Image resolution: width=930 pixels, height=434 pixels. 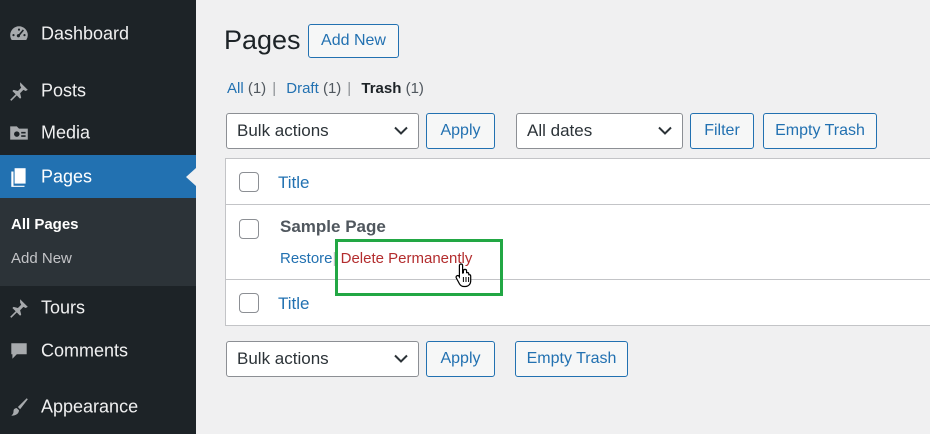 What do you see at coordinates (578, 279) in the screenshot?
I see `footer-divider` at bounding box center [578, 279].